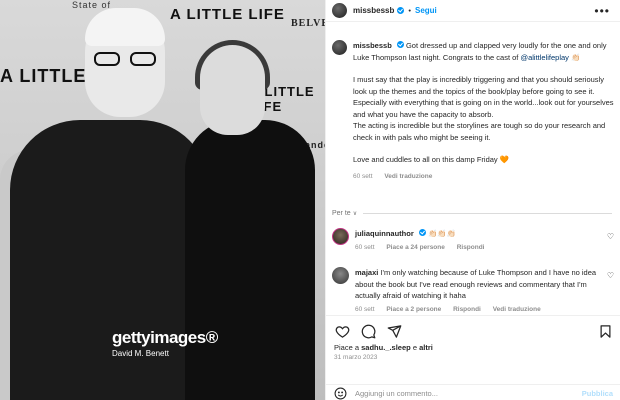  I want to click on comment-icon, so click(368, 331).